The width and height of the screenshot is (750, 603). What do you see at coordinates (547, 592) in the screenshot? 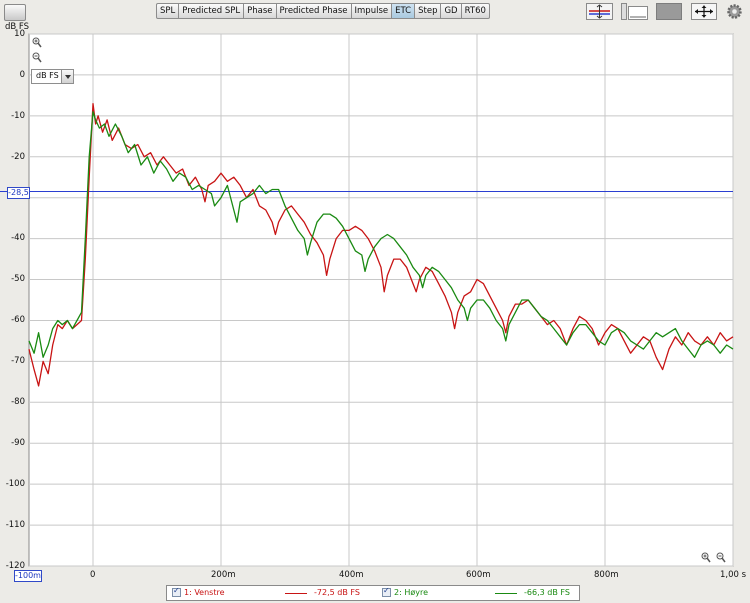
I see `legend-value-hoyre: -66,3 dB FS` at bounding box center [547, 592].